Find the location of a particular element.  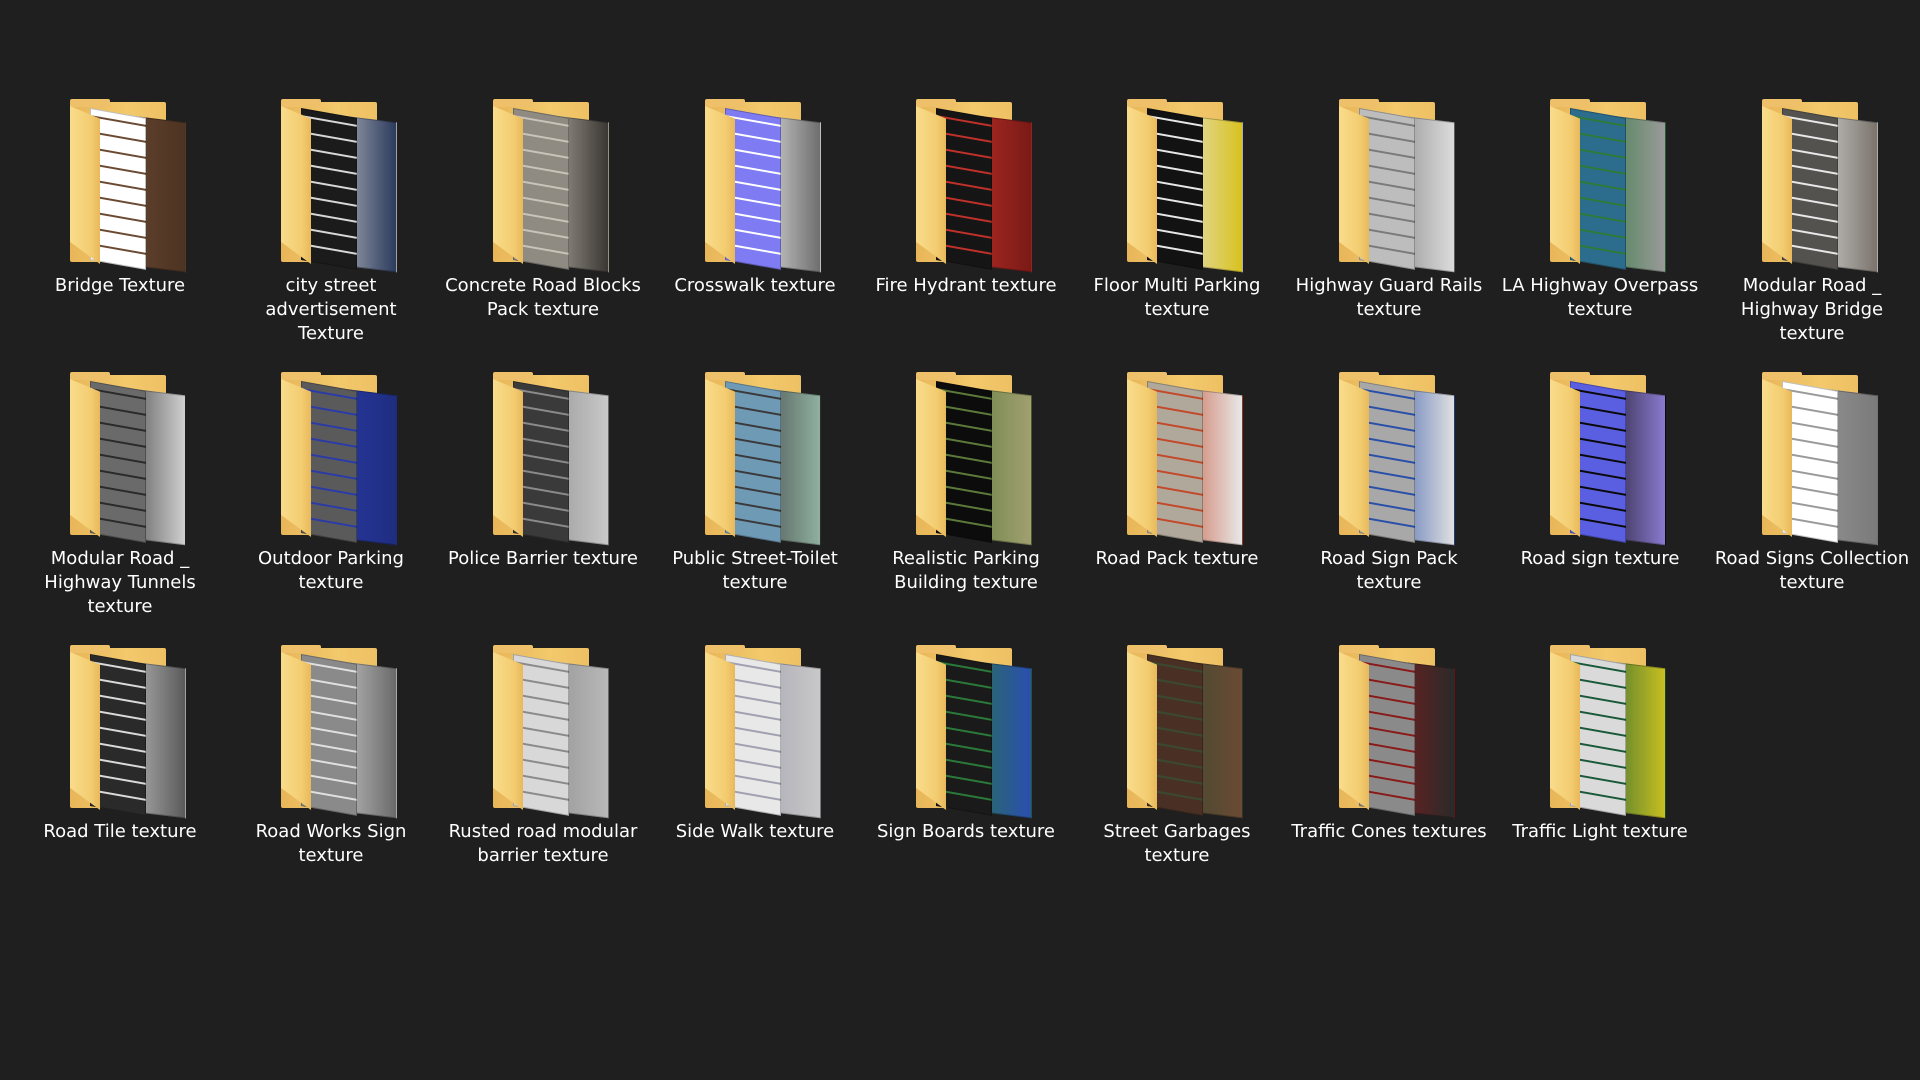

folder-label: Rusted road modular barrier texture is located at coordinates (543, 843).